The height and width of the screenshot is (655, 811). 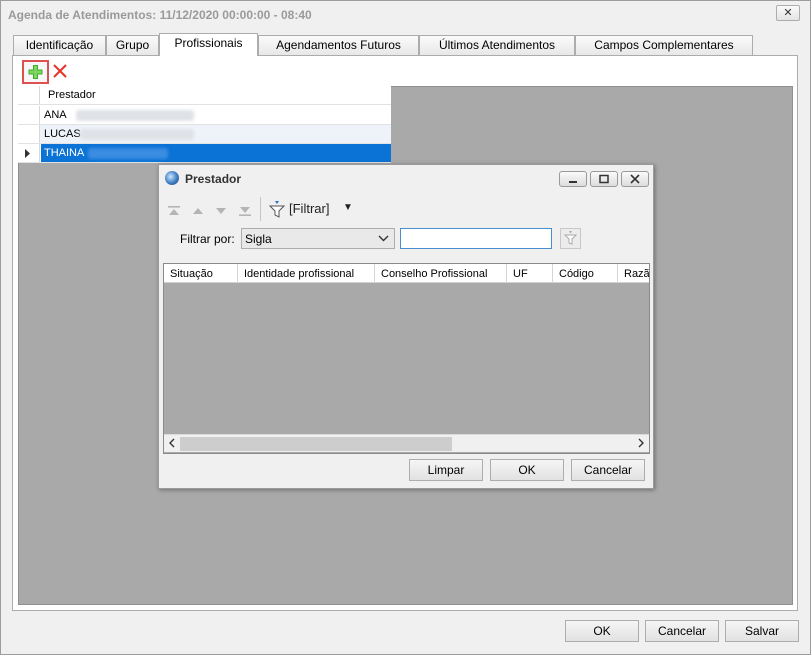 What do you see at coordinates (72, 95) in the screenshot?
I see `column-header-prestador: Prestador` at bounding box center [72, 95].